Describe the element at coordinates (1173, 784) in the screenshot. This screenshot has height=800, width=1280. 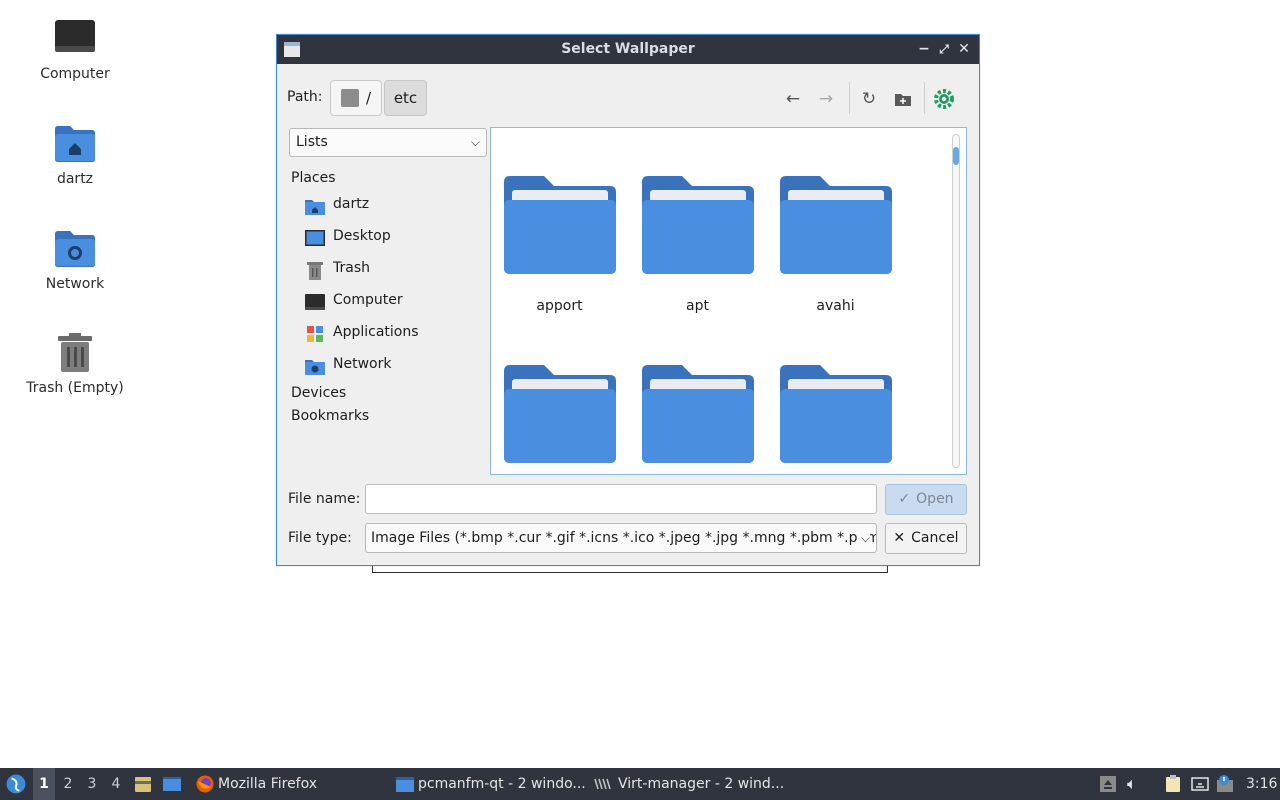
I see `clipboard-icon` at that location.